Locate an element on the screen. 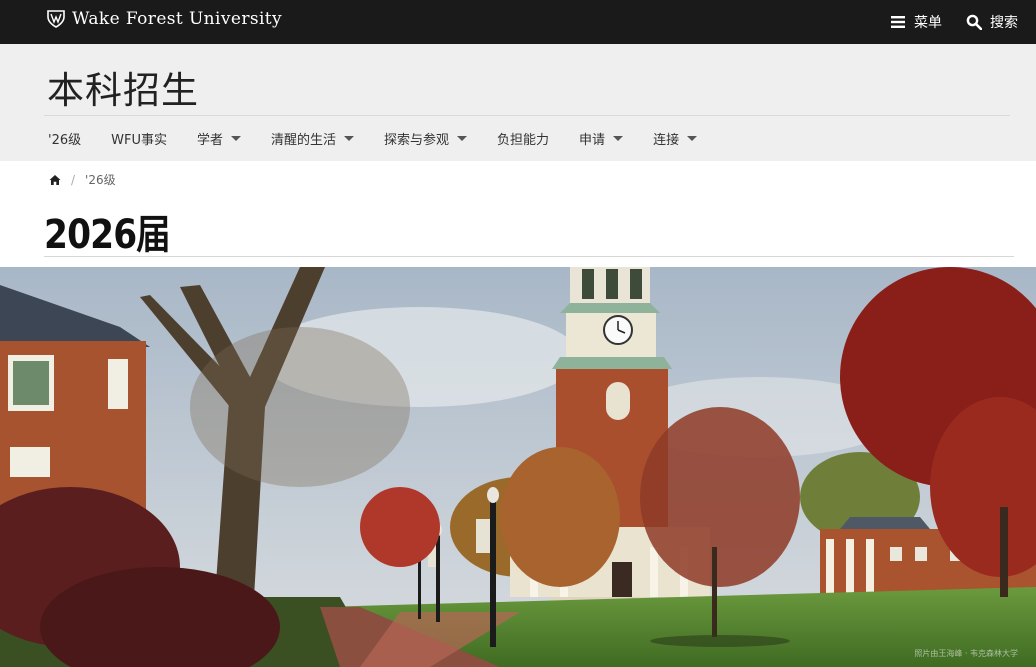  site-title: 本科招生 is located at coordinates (123, 87).